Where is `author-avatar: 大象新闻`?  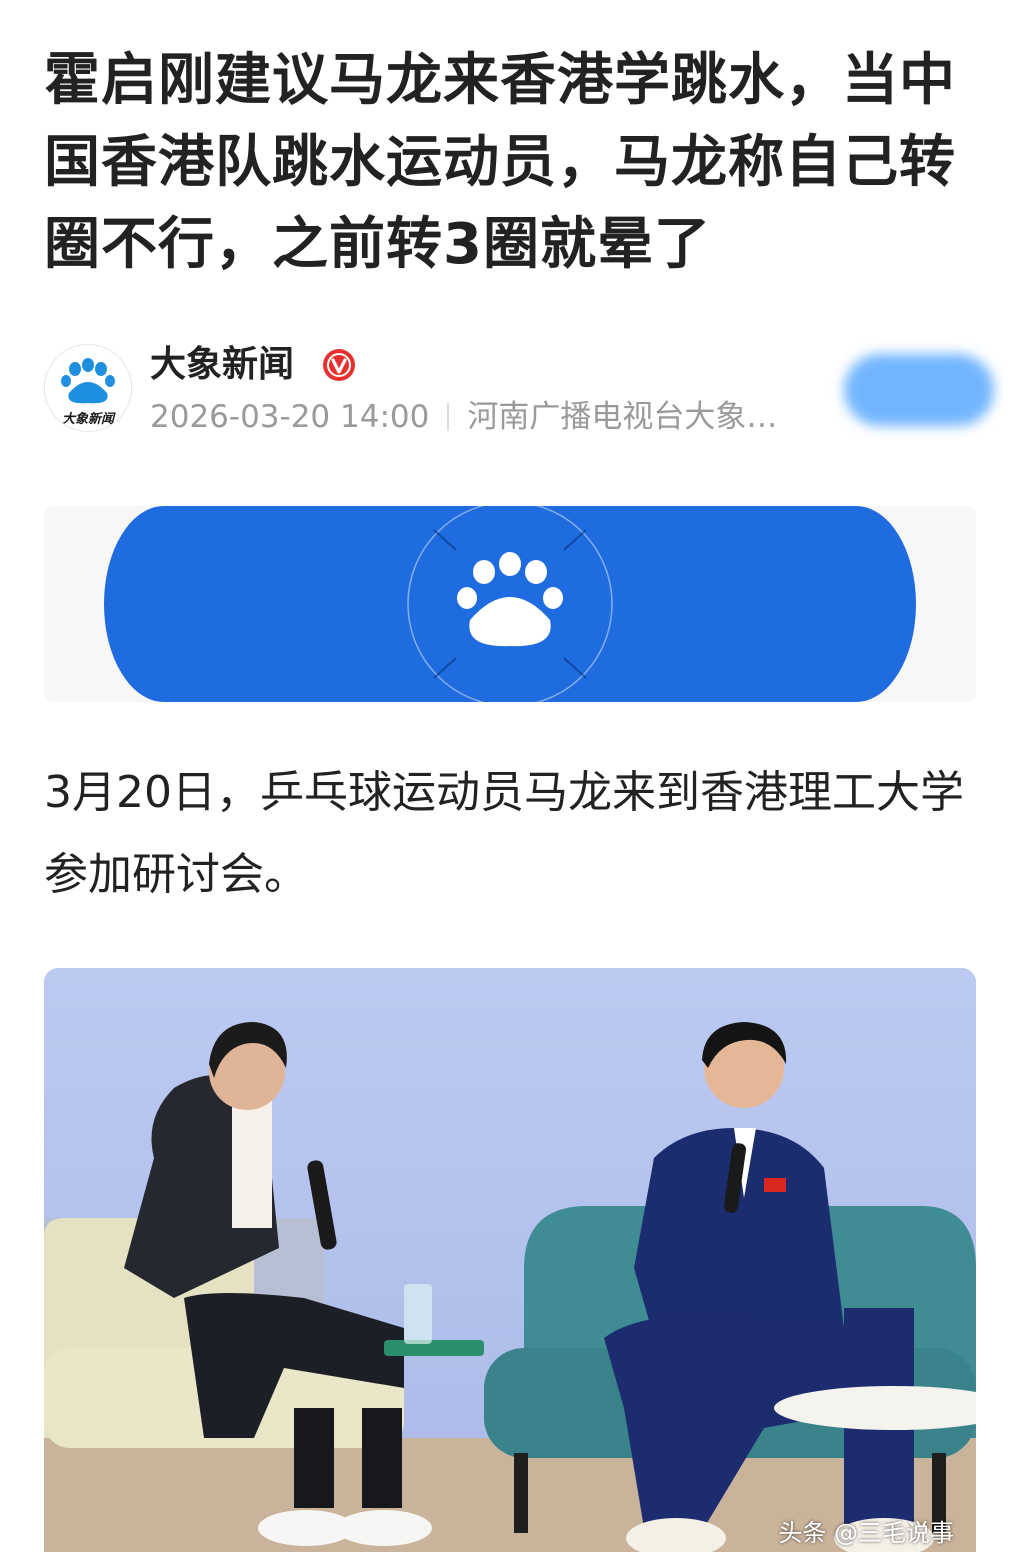
author-avatar: 大象新闻 is located at coordinates (88, 388).